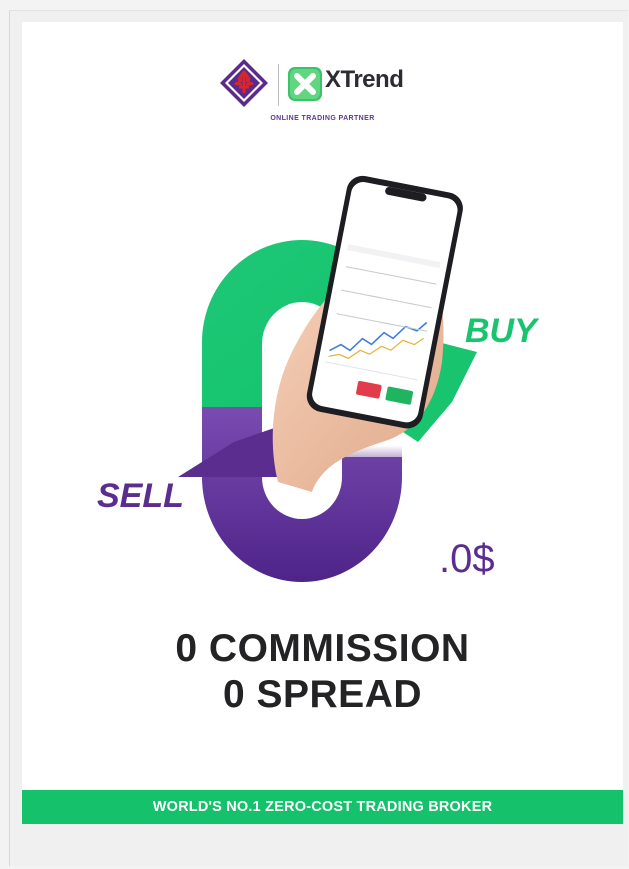  I want to click on headline-line1: 0 COMMISSION, so click(322, 648).